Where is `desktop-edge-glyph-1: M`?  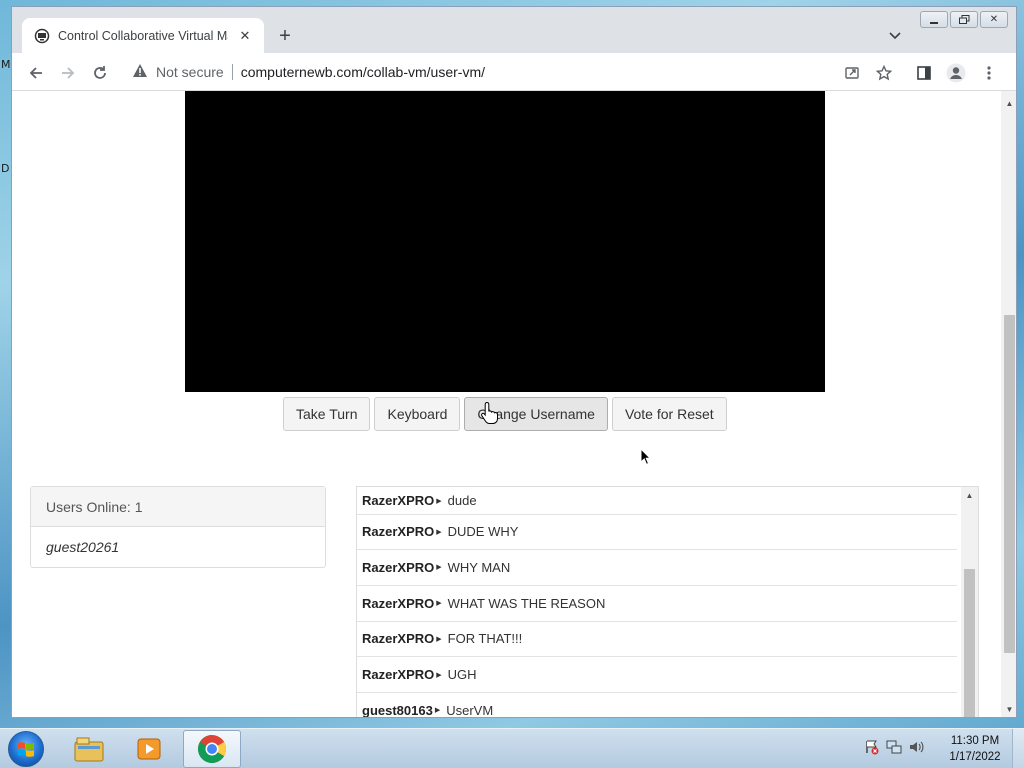 desktop-edge-glyph-1: M is located at coordinates (6, 64).